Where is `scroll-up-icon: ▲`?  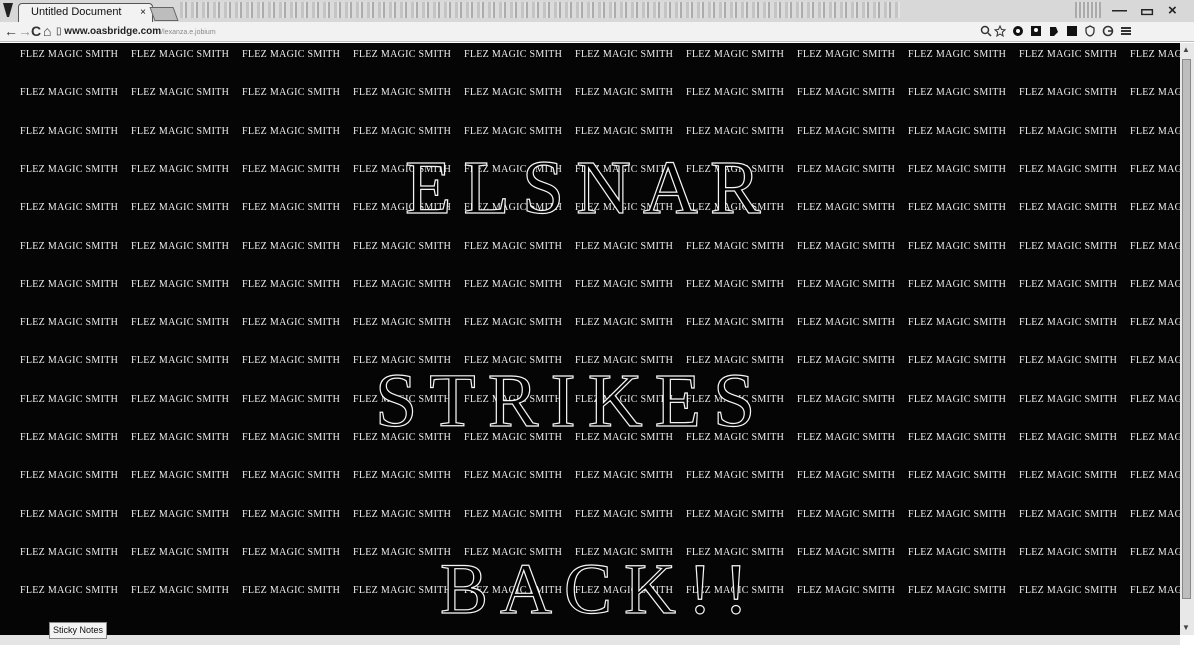
scroll-up-icon: ▲ is located at coordinates (1186, 49).